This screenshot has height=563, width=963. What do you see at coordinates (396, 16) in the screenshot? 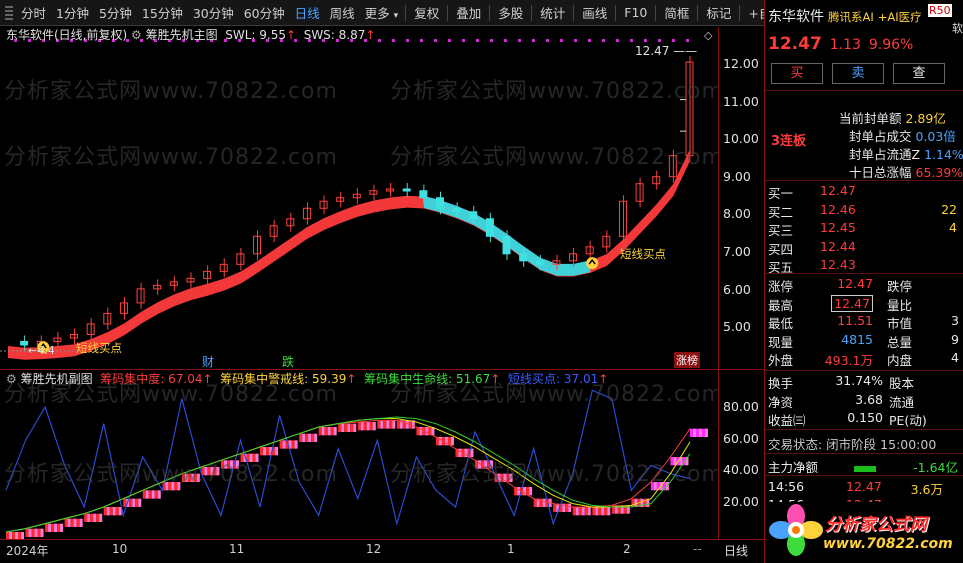
I see `chevron-down-icon: ▾` at bounding box center [396, 16].